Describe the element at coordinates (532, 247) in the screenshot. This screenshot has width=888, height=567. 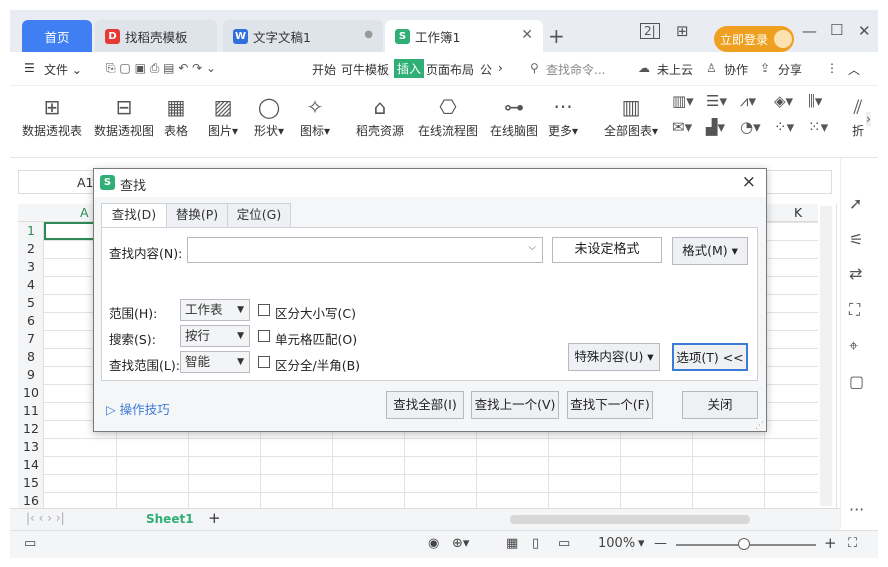
I see `chevron-down-icon: ⌵` at that location.